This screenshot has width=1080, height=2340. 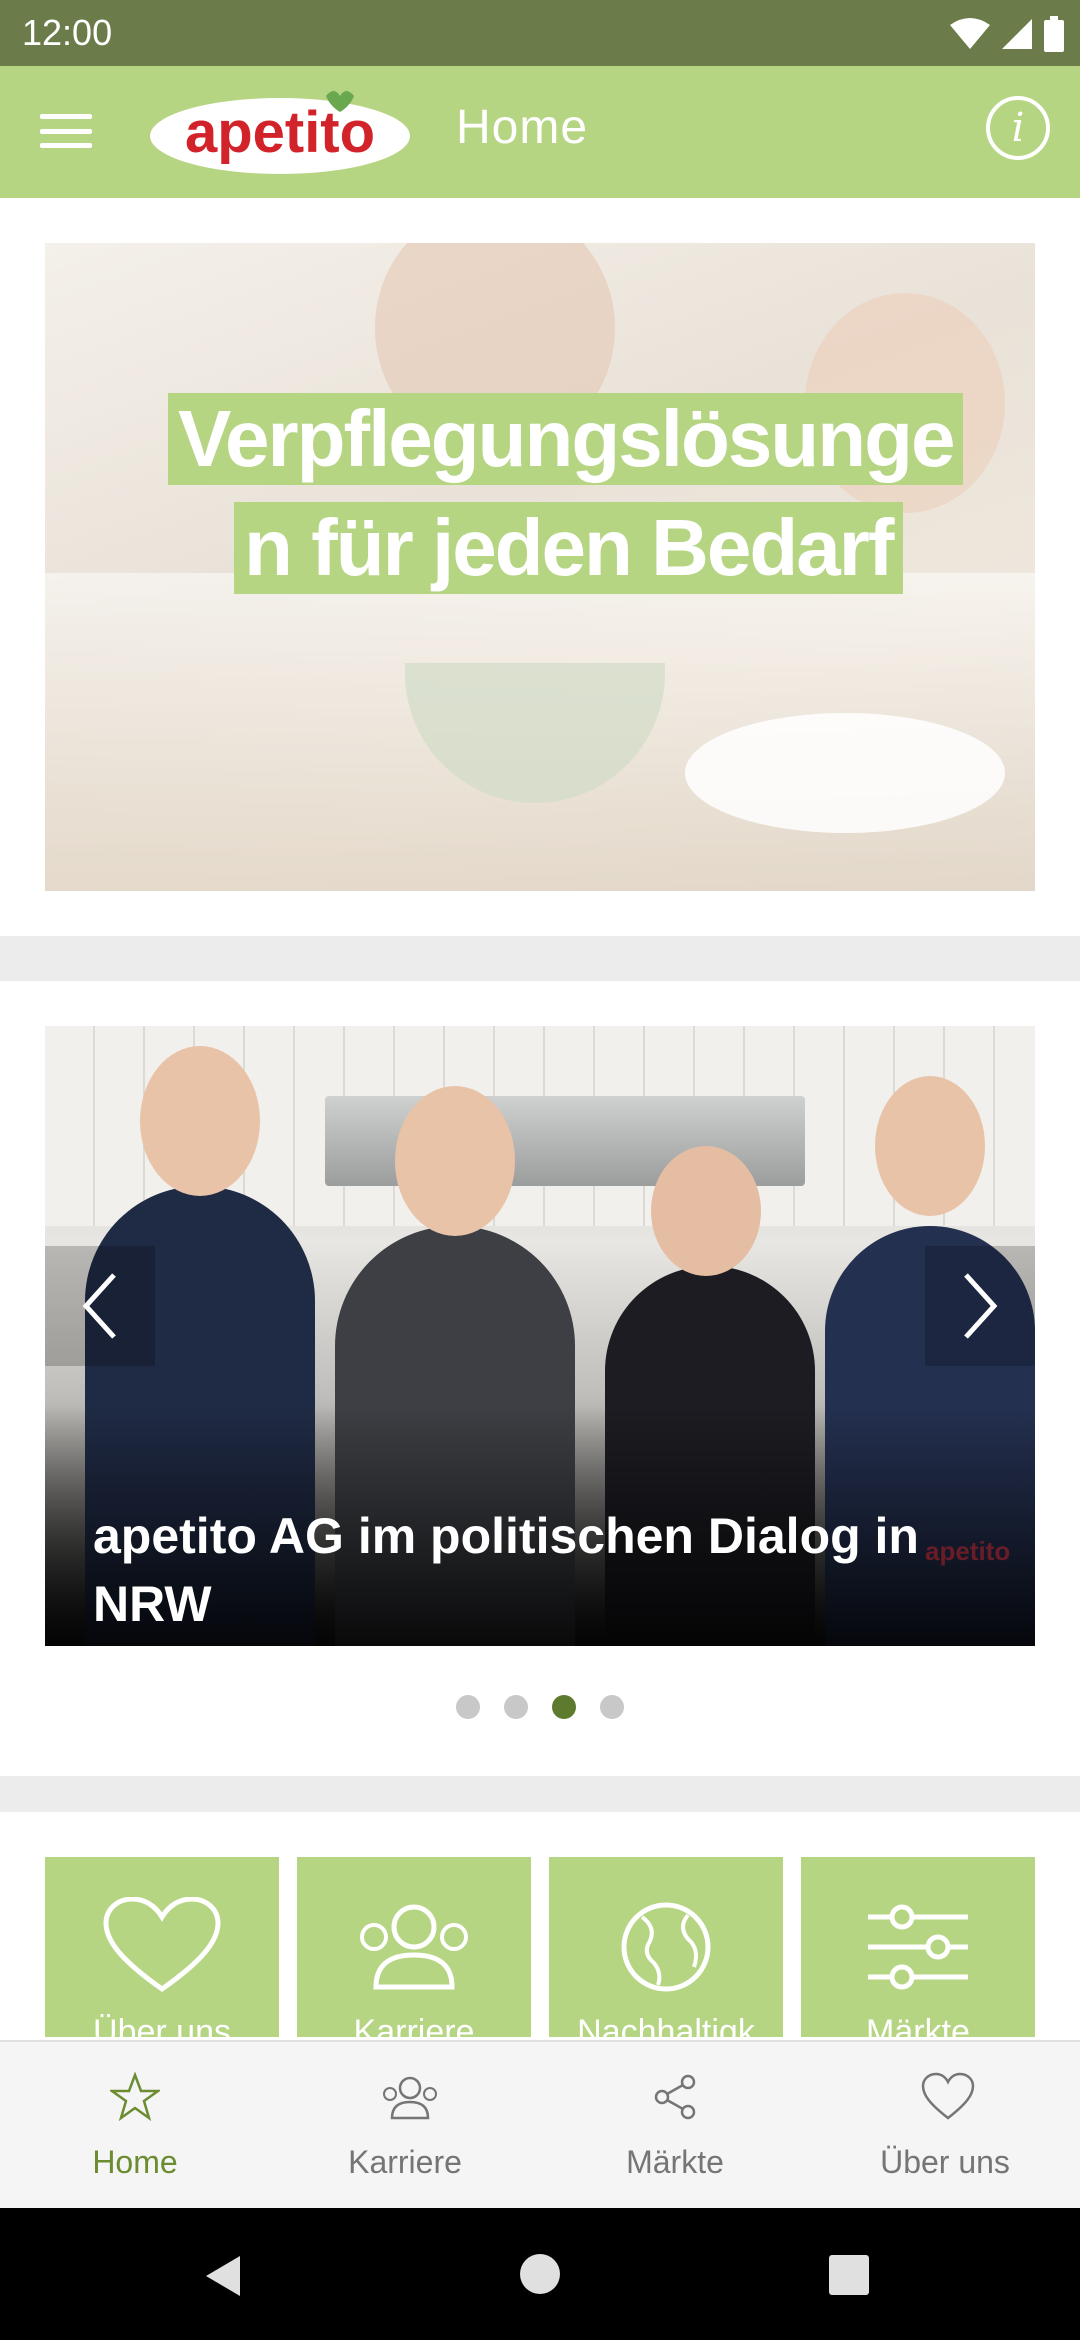 I want to click on chevron-right-icon, so click(x=981, y=1306).